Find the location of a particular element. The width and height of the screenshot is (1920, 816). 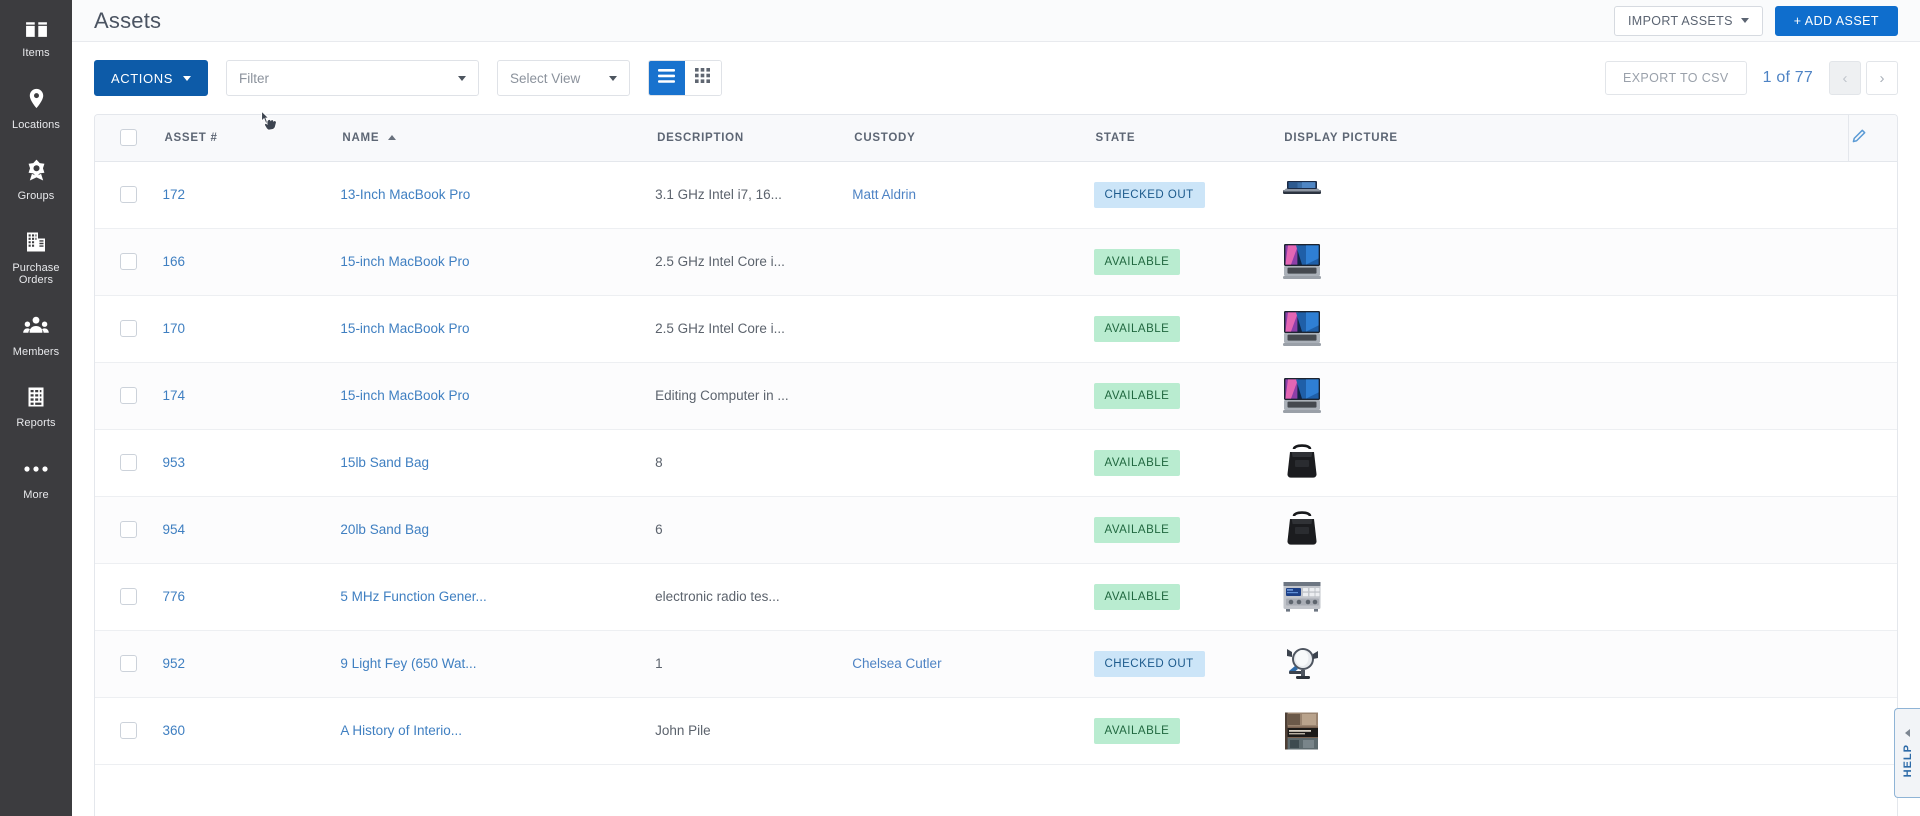

view-select: Select View is located at coordinates (563, 78).